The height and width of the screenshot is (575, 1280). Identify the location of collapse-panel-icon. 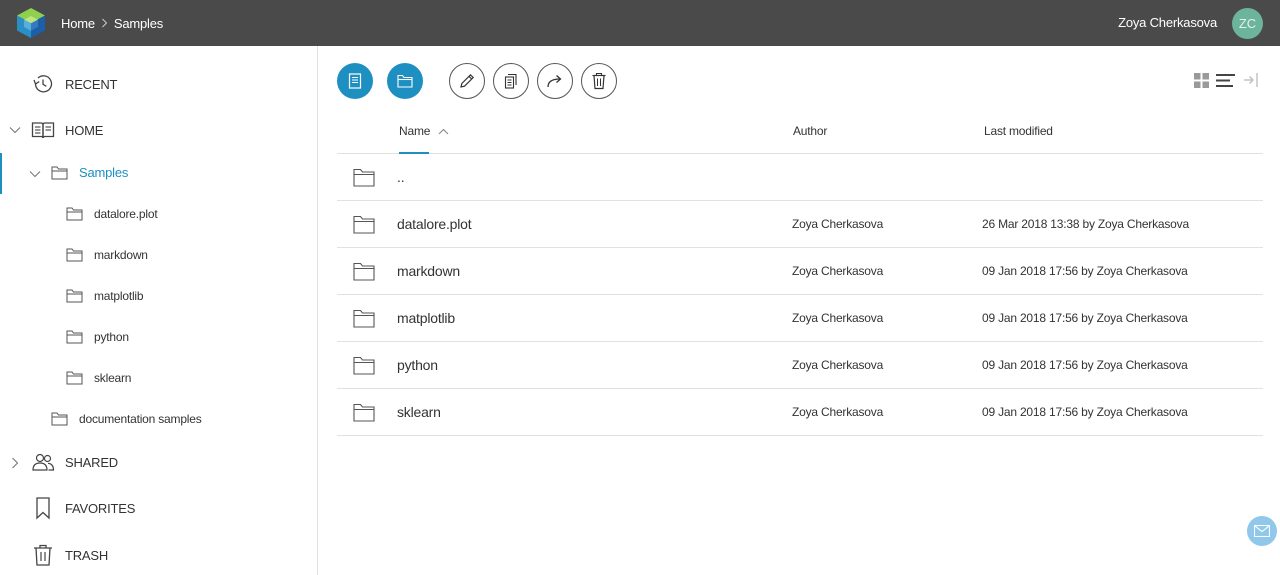
(1251, 80).